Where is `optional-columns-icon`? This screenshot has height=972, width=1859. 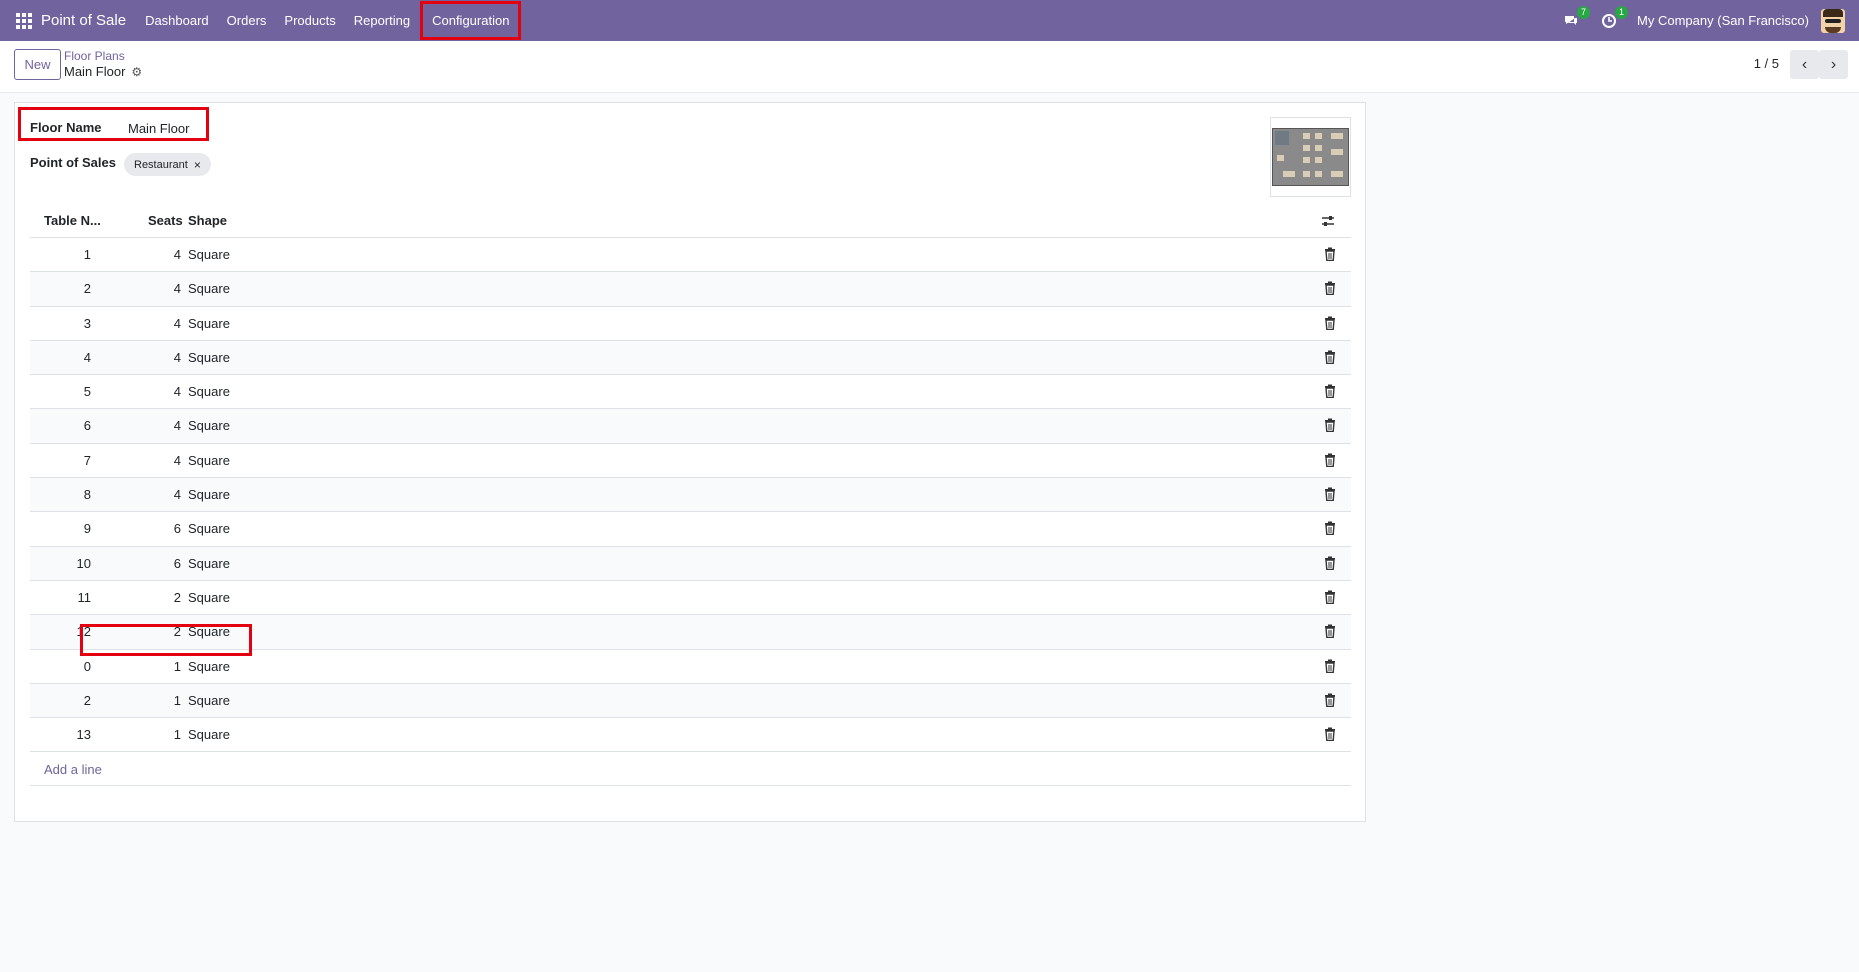
optional-columns-icon is located at coordinates (1328, 221).